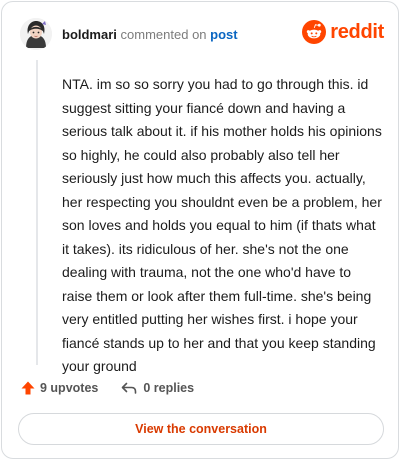 The image size is (400, 460). I want to click on user-avatar, so click(36, 34).